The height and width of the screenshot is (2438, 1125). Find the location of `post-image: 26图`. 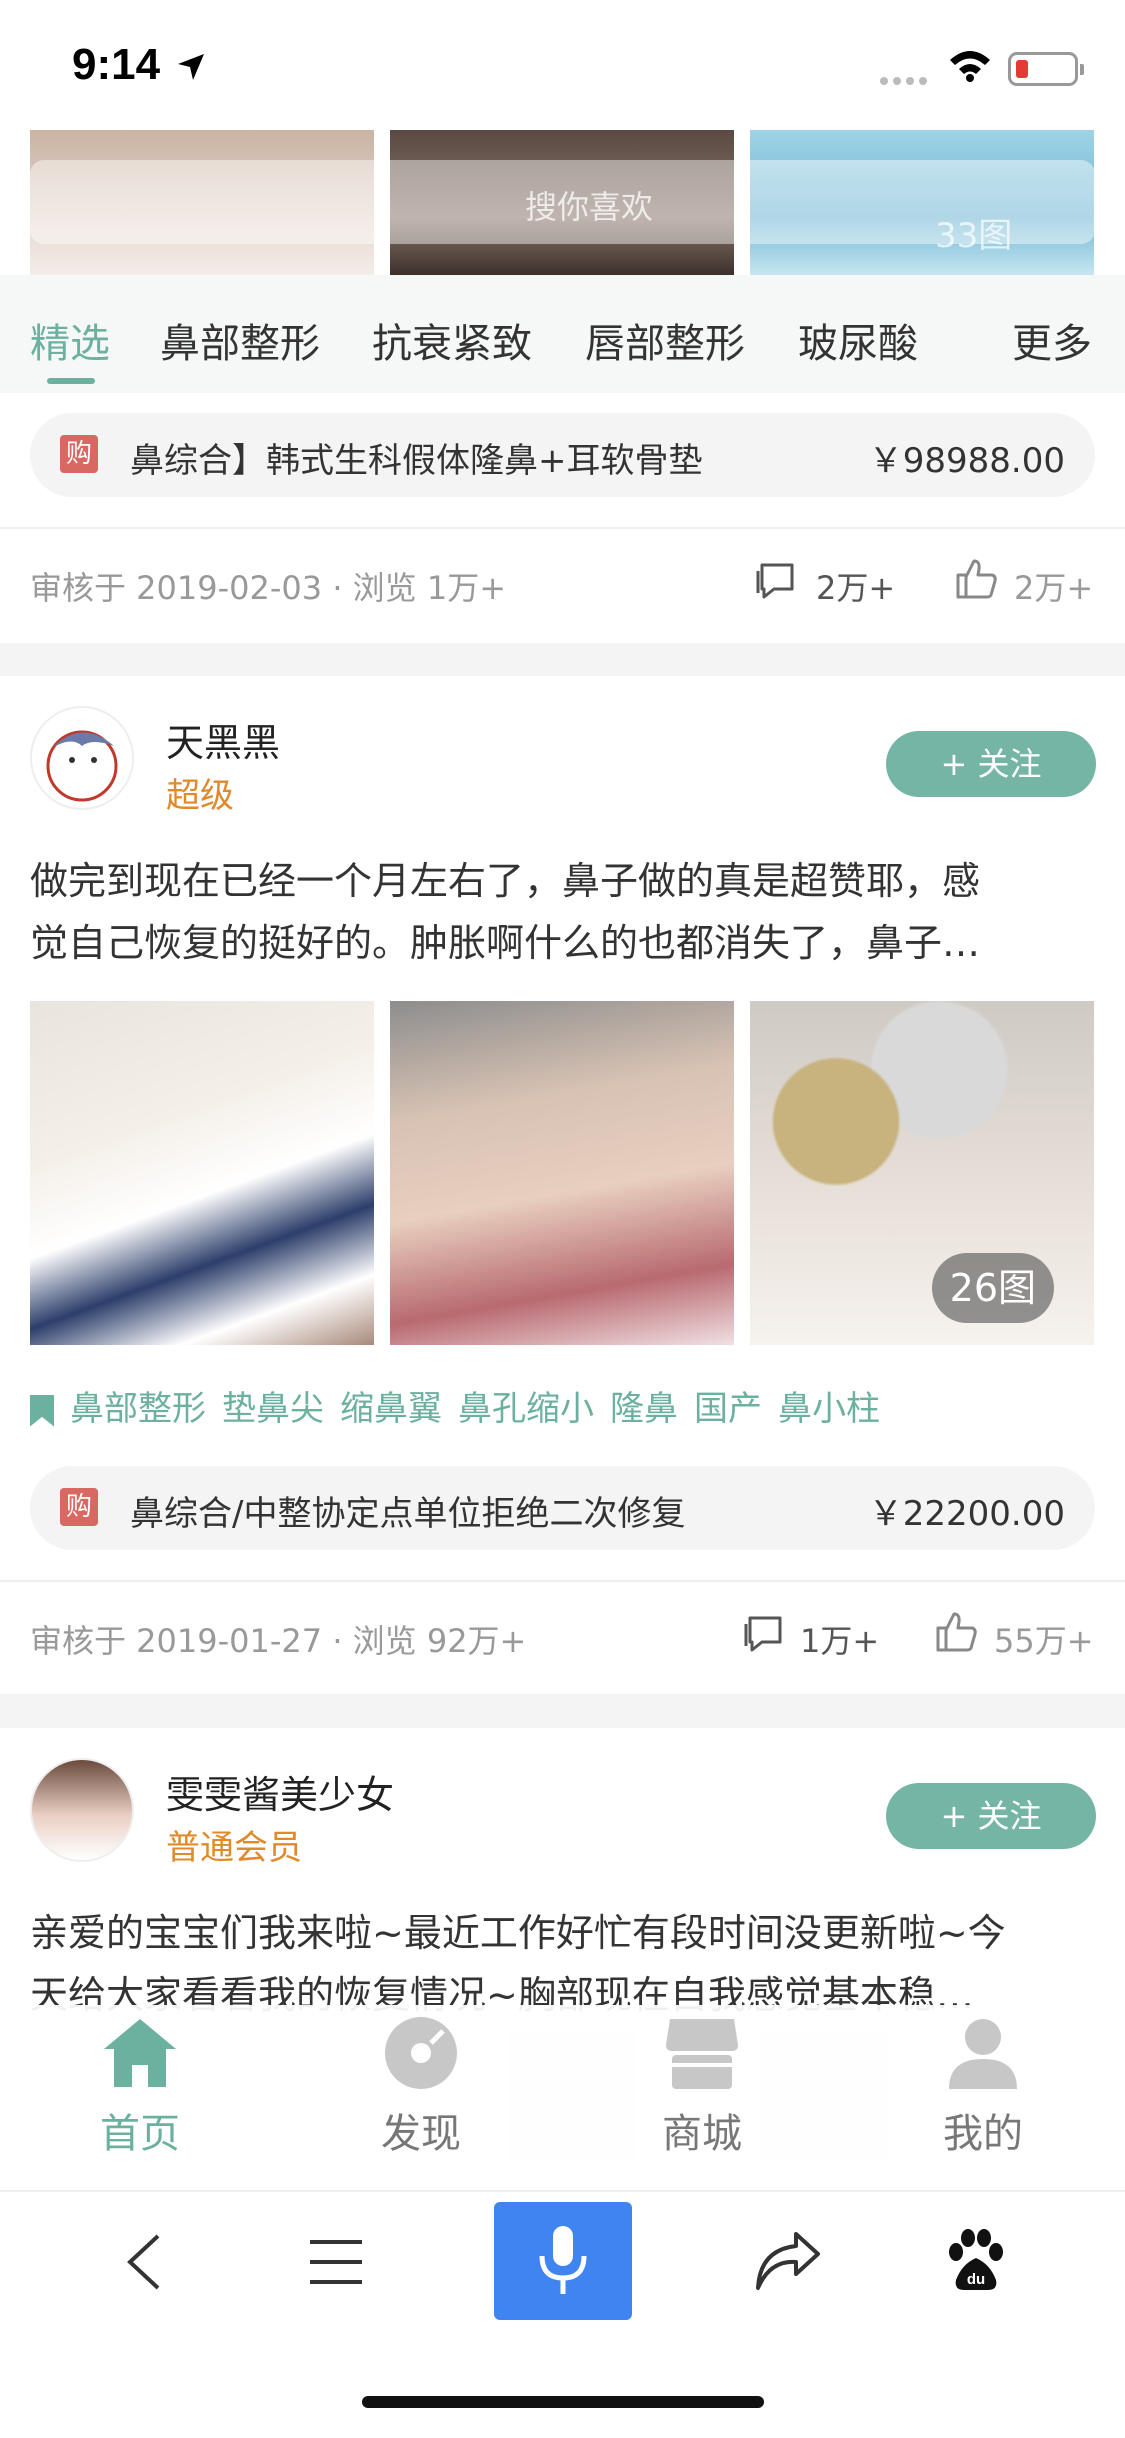

post-image: 26图 is located at coordinates (922, 1173).